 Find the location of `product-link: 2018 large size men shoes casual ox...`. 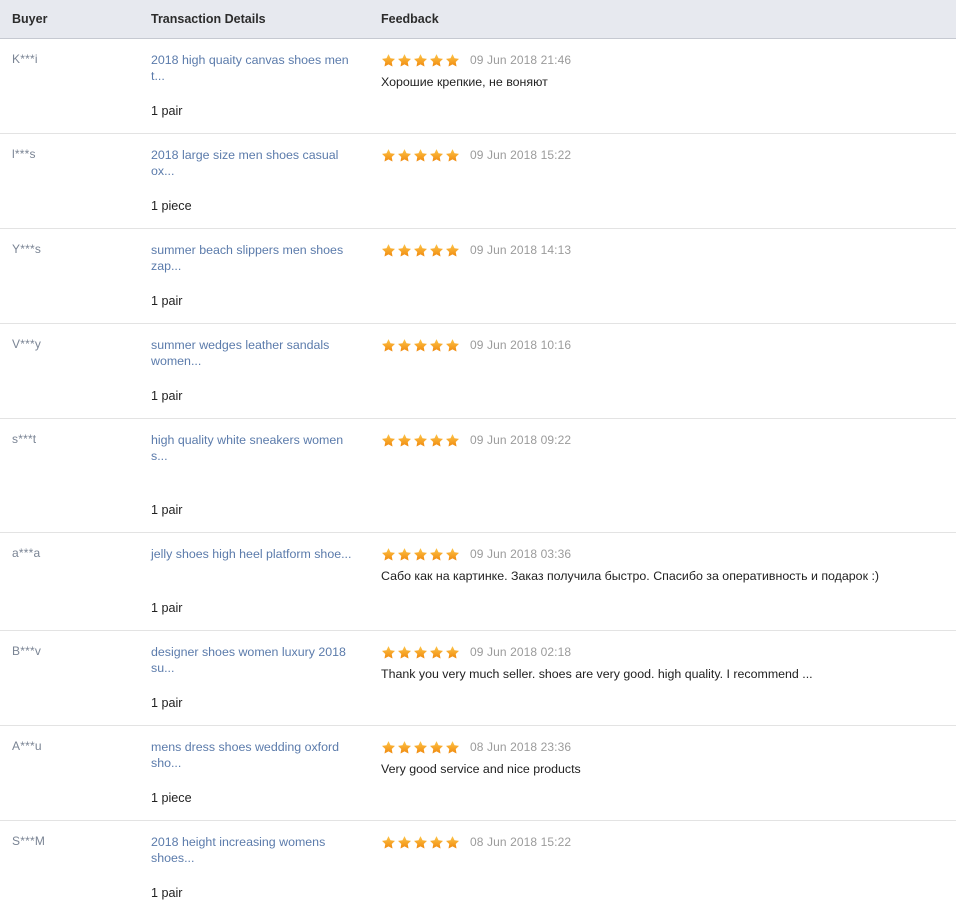

product-link: 2018 large size men shoes casual ox... is located at coordinates (256, 163).